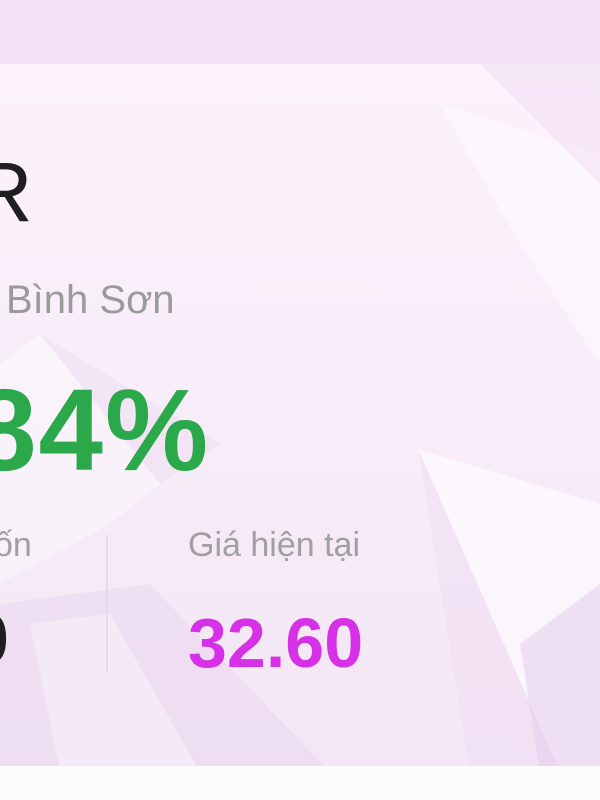  I want to click on cost-price-value: 0, so click(4, 639).